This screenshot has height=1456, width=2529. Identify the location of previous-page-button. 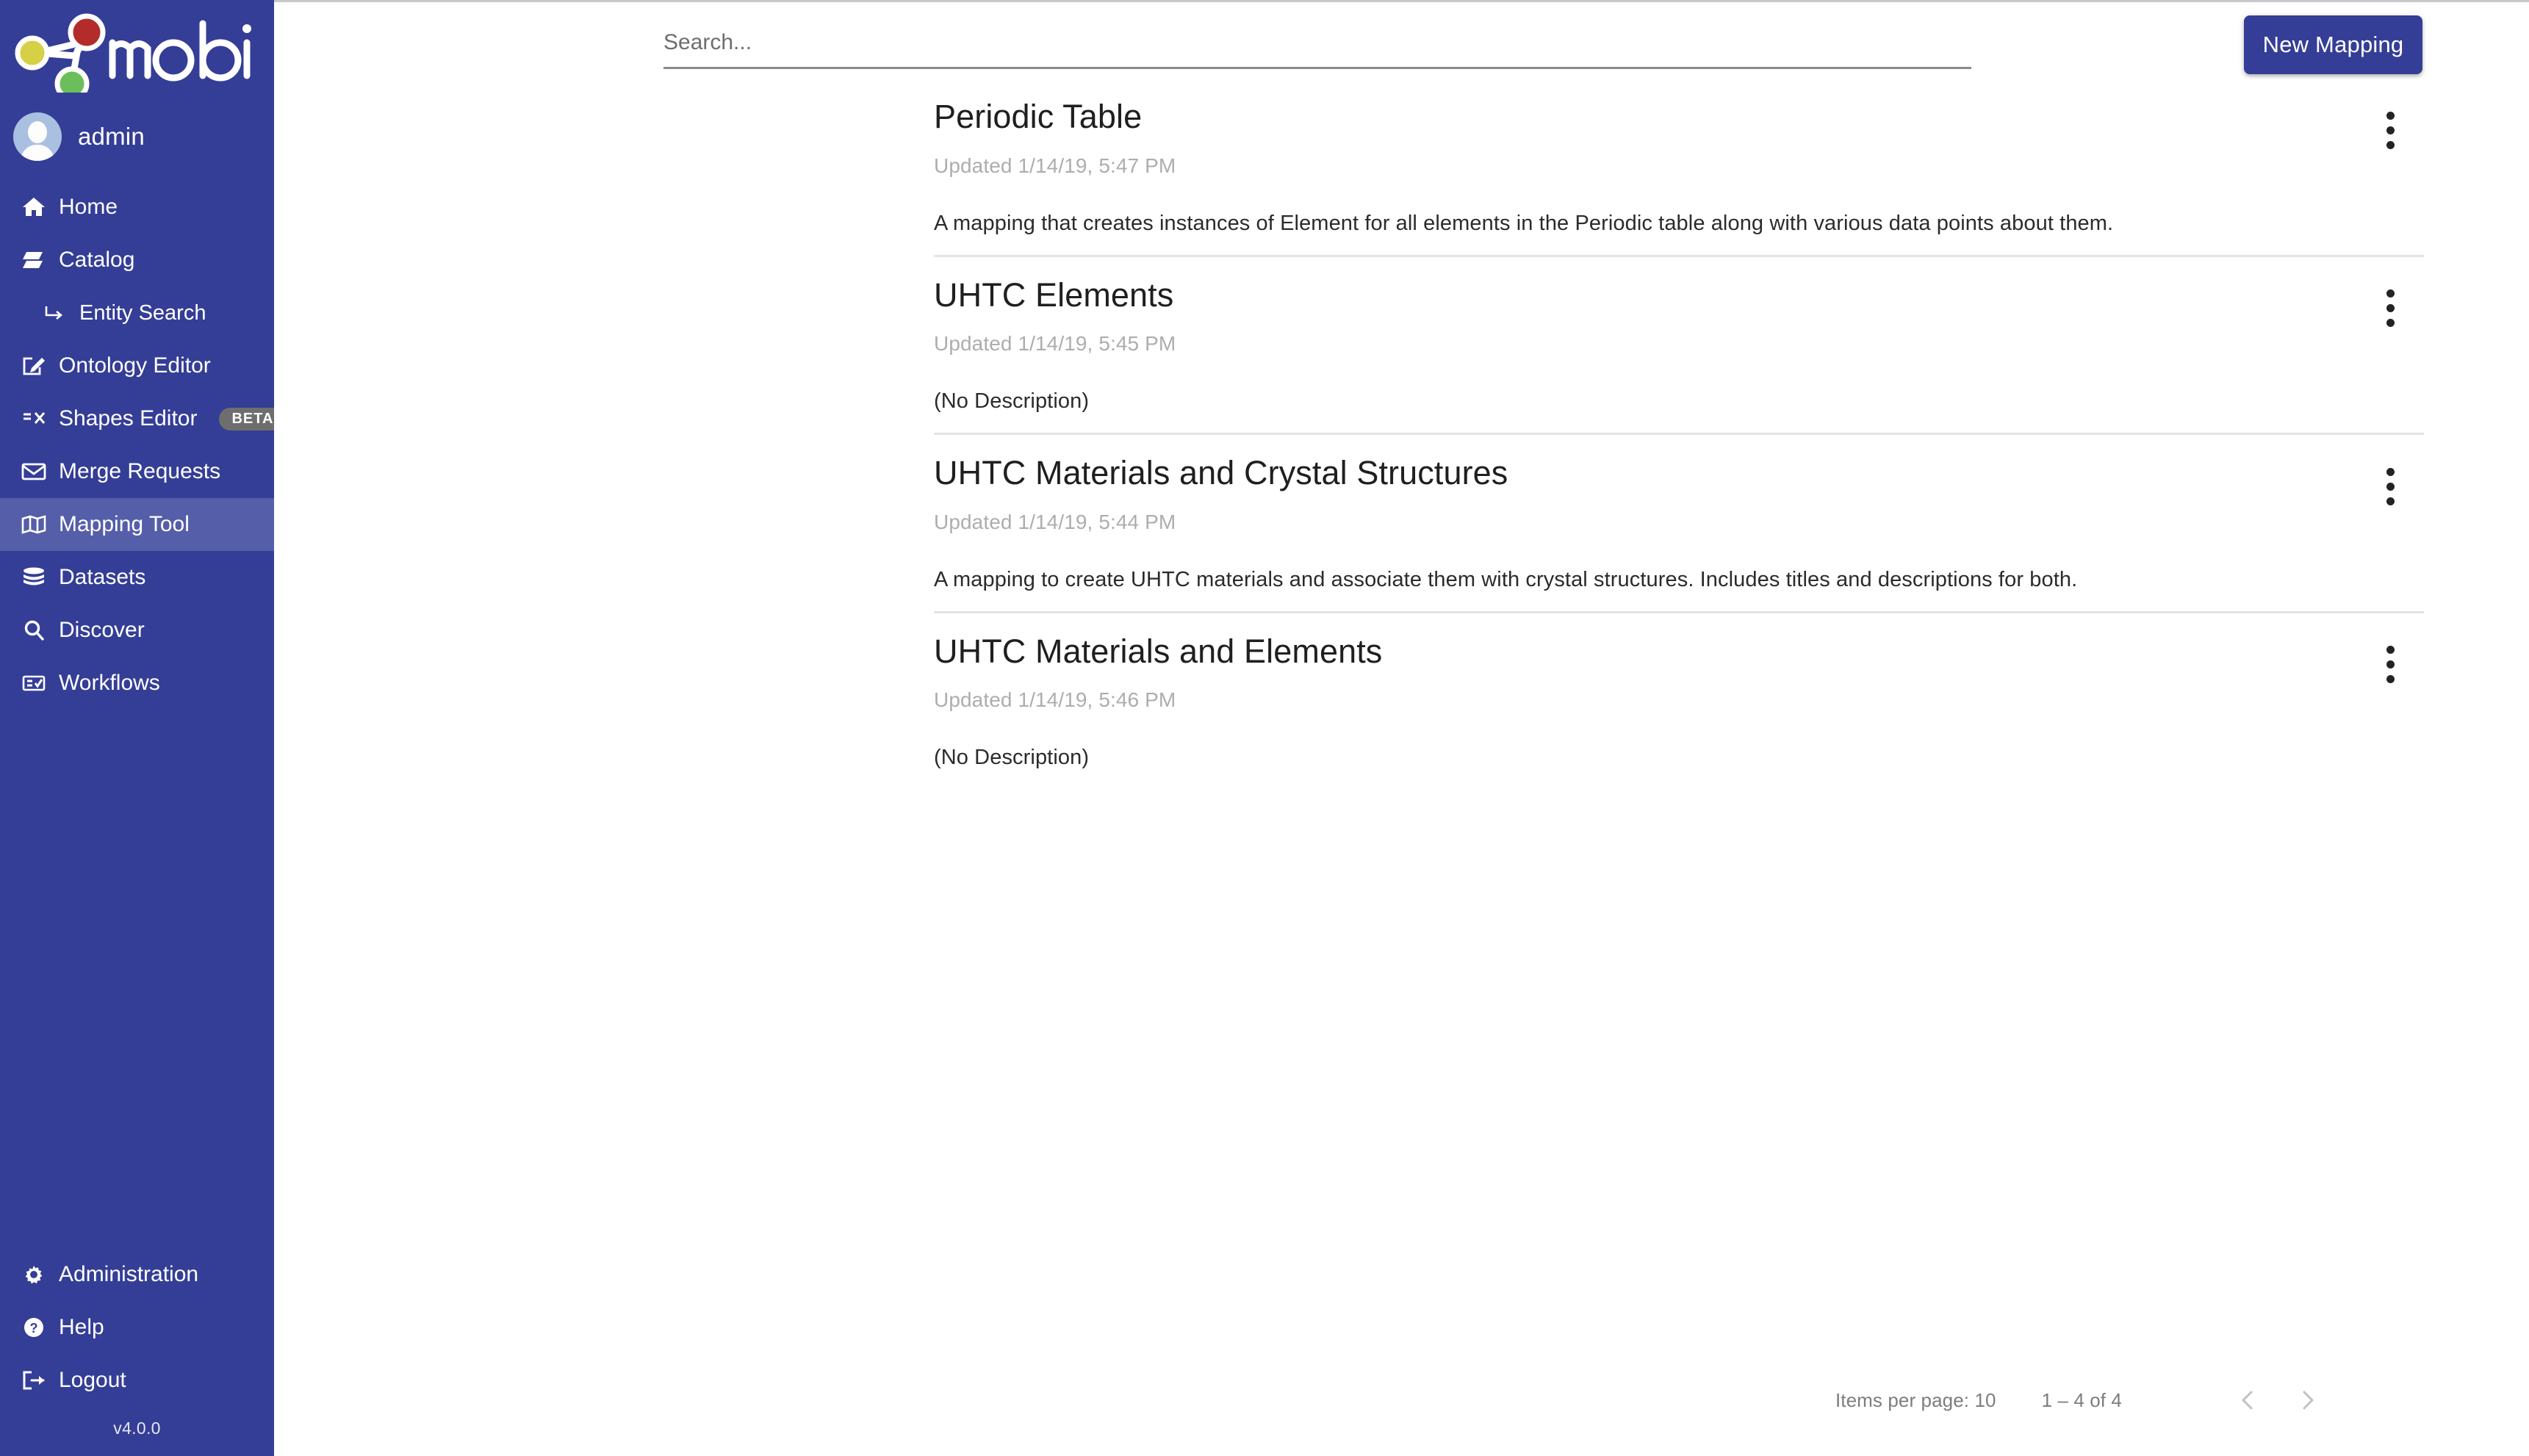
(2248, 1400).